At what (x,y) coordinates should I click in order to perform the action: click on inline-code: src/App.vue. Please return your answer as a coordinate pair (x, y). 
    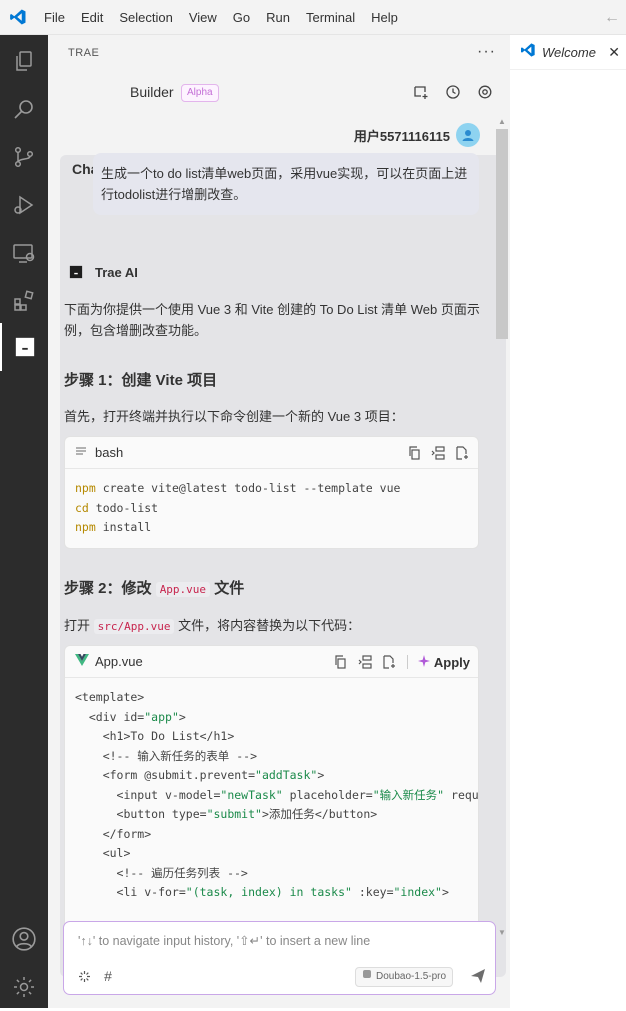
    Looking at the image, I should click on (134, 626).